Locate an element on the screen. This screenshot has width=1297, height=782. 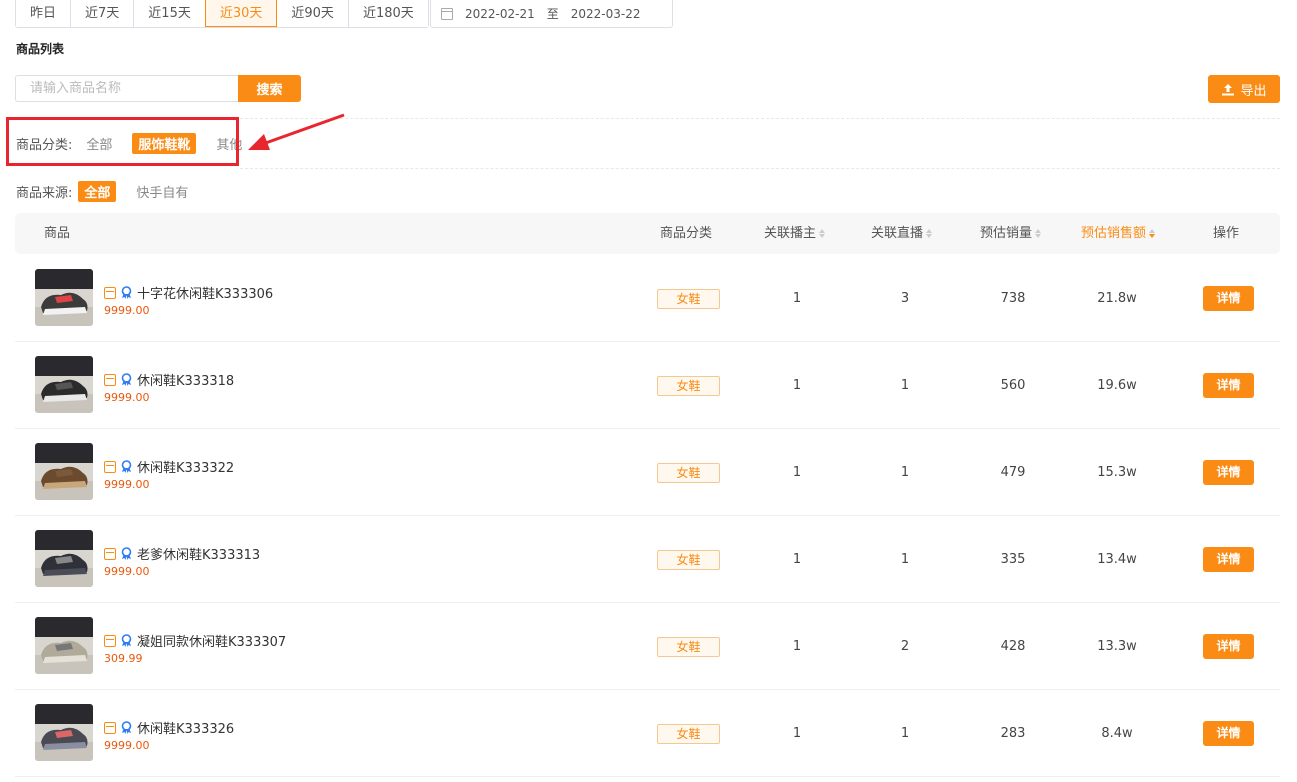
search-button: 搜索 is located at coordinates (269, 88).